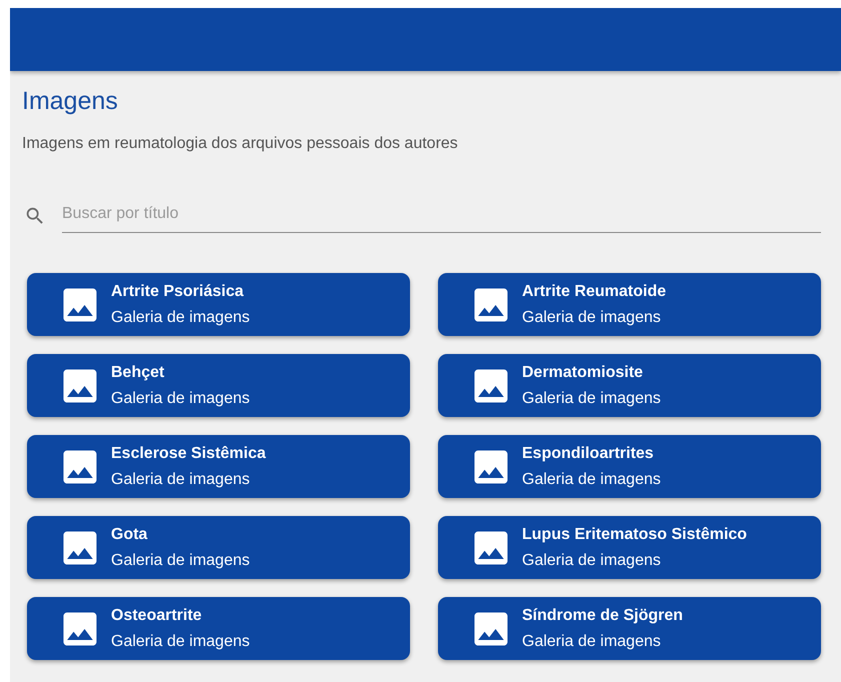 The height and width of the screenshot is (682, 841). I want to click on gallery-card: Gota Galeria de imagens, so click(218, 547).